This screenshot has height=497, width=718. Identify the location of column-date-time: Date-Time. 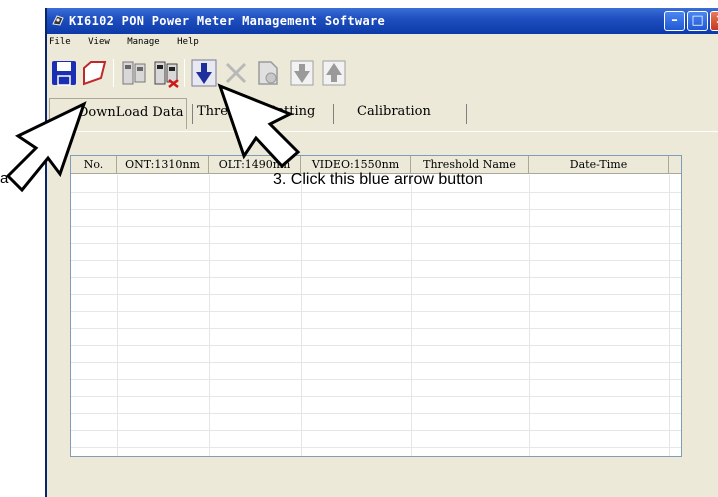
(599, 165).